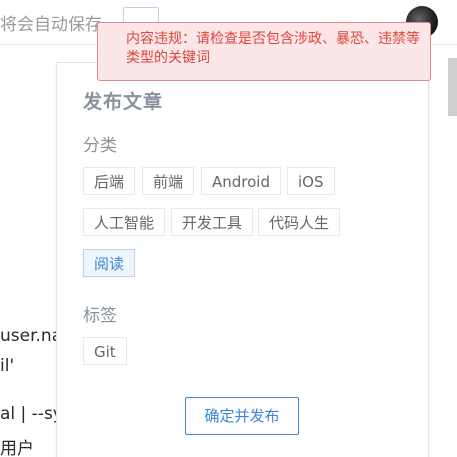  Describe the element at coordinates (124, 222) in the screenshot. I see `category-tag-ai: 人工智能` at that location.